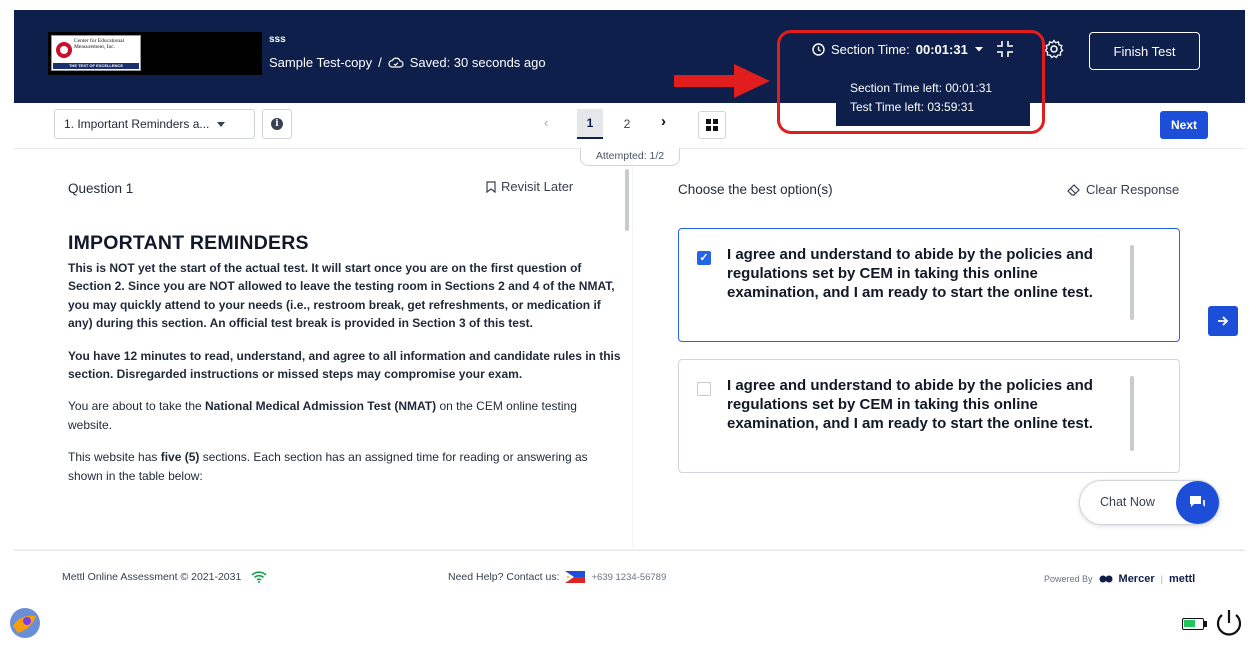 Image resolution: width=1257 pixels, height=652 pixels. I want to click on section-time-label: Section Time:, so click(870, 49).